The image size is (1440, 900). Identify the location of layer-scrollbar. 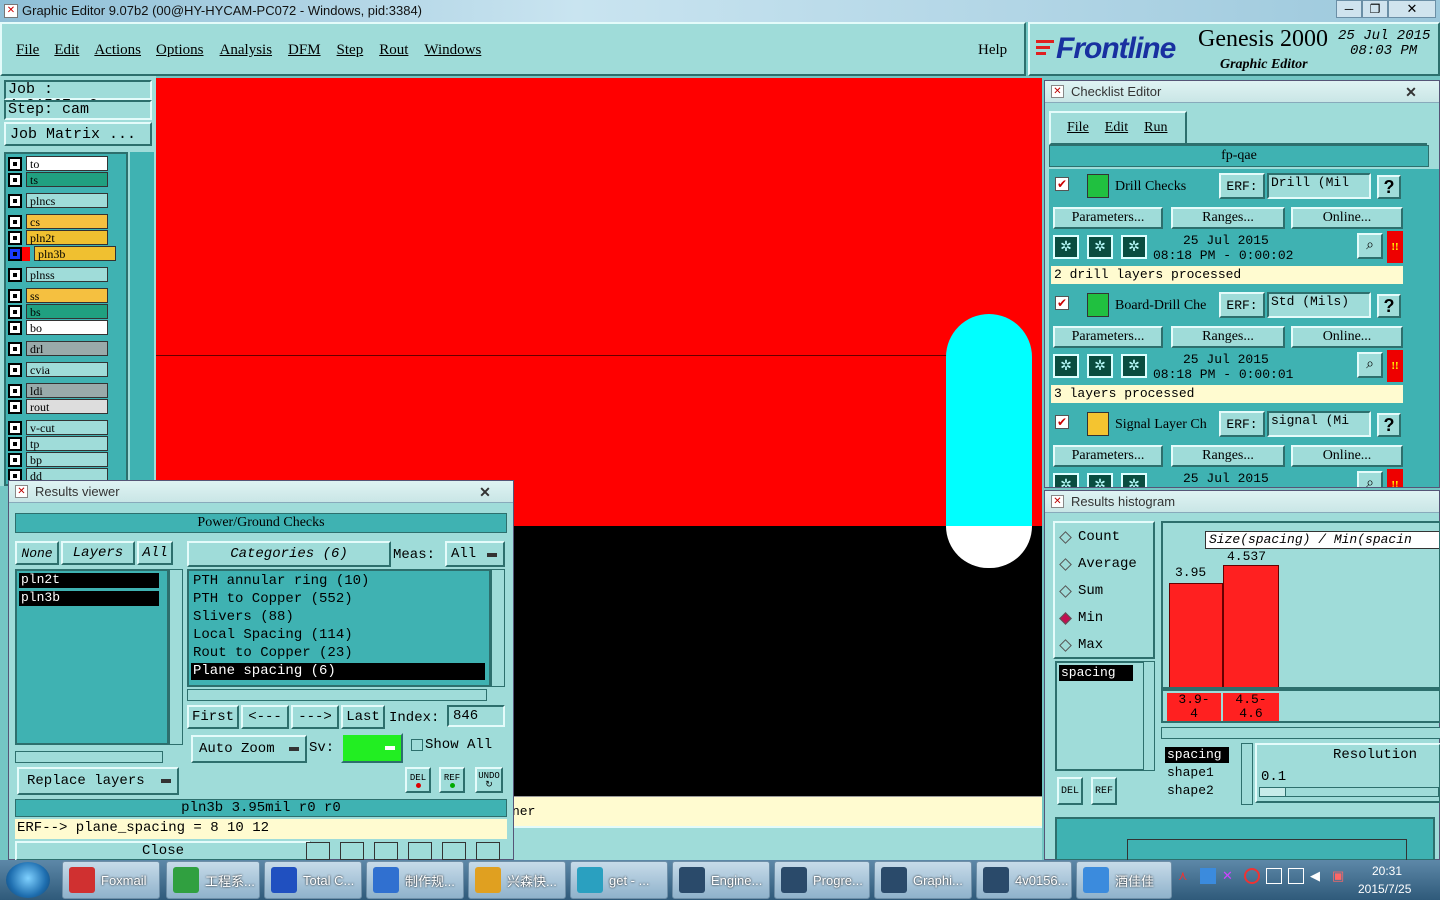
(142, 319).